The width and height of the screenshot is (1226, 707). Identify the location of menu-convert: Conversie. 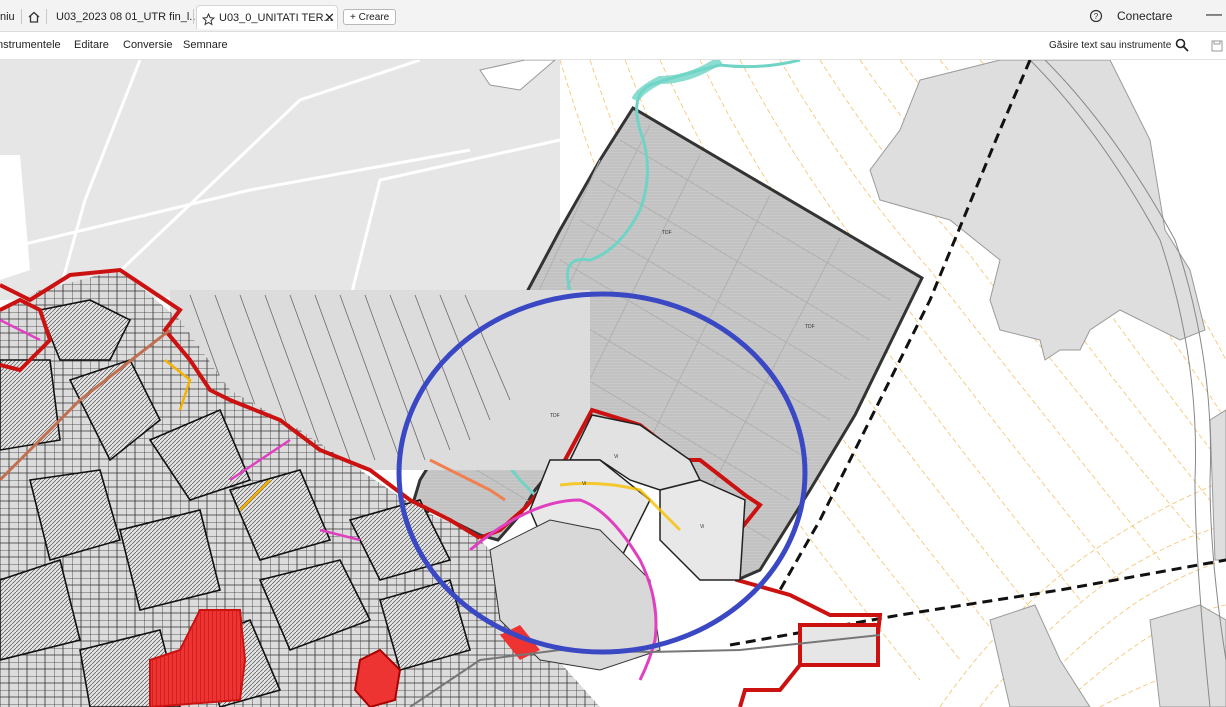
(148, 45).